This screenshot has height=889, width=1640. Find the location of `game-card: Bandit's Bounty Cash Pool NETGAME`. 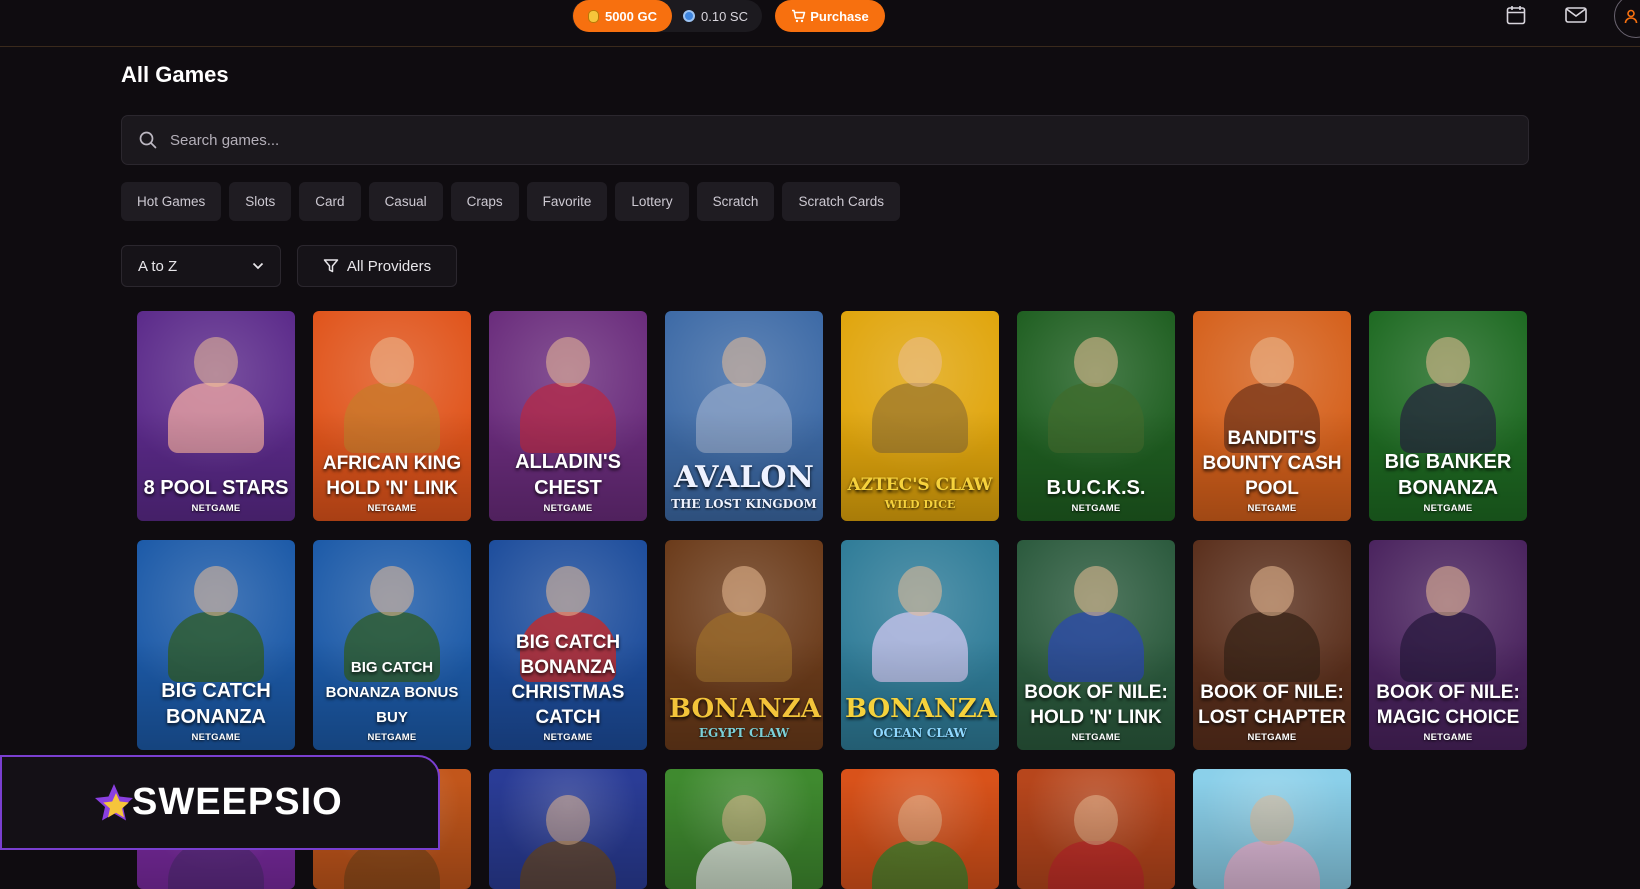

game-card: Bandit's Bounty Cash Pool NETGAME is located at coordinates (1272, 416).